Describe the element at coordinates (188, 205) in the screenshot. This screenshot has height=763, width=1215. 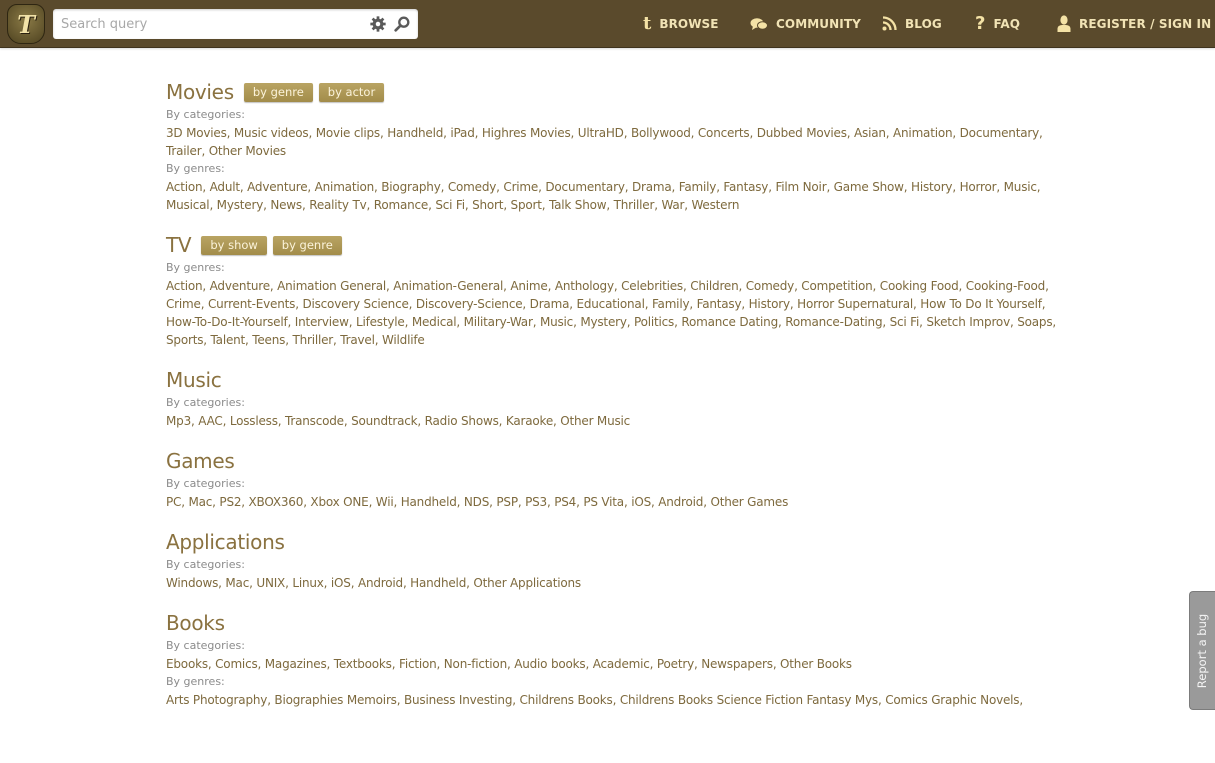
I see `category-link: Musical` at that location.